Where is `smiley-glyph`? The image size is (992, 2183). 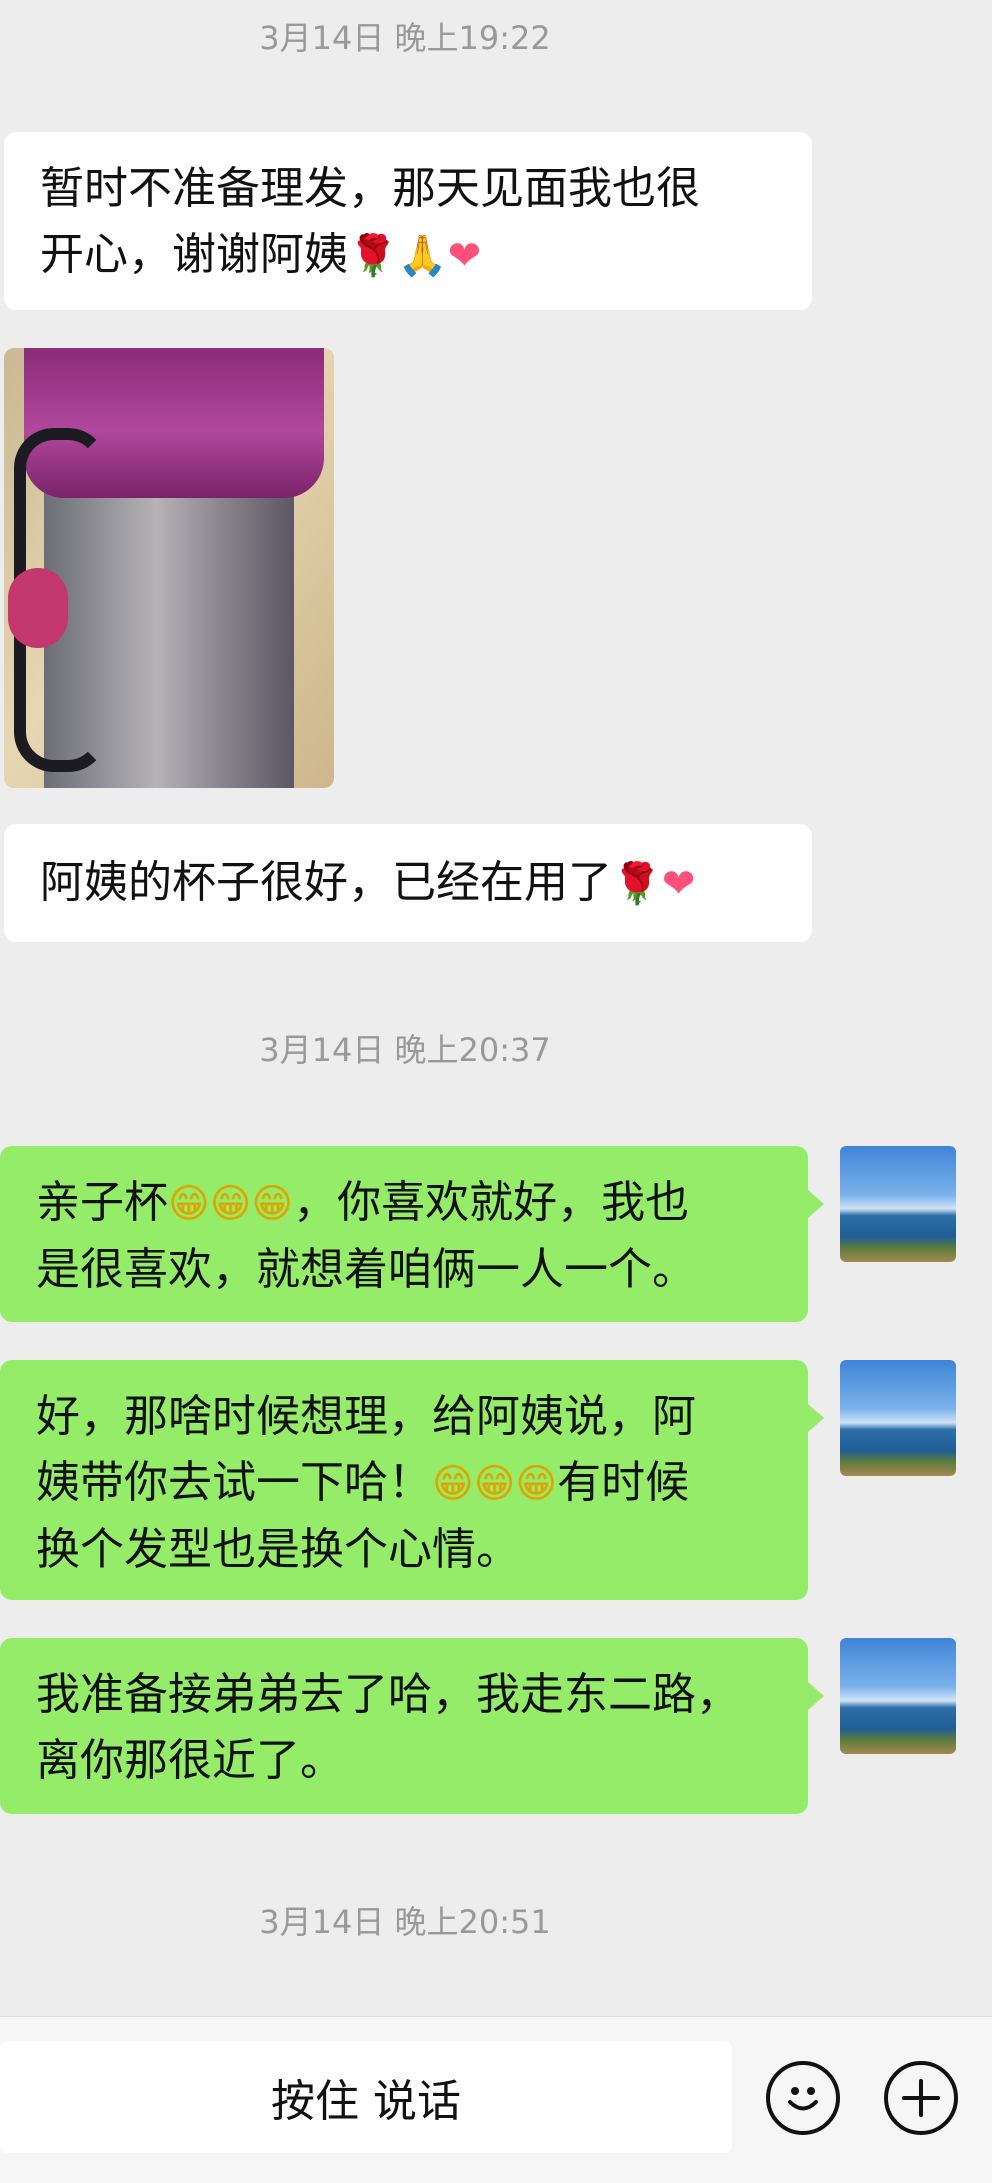
smiley-glyph is located at coordinates (803, 2099).